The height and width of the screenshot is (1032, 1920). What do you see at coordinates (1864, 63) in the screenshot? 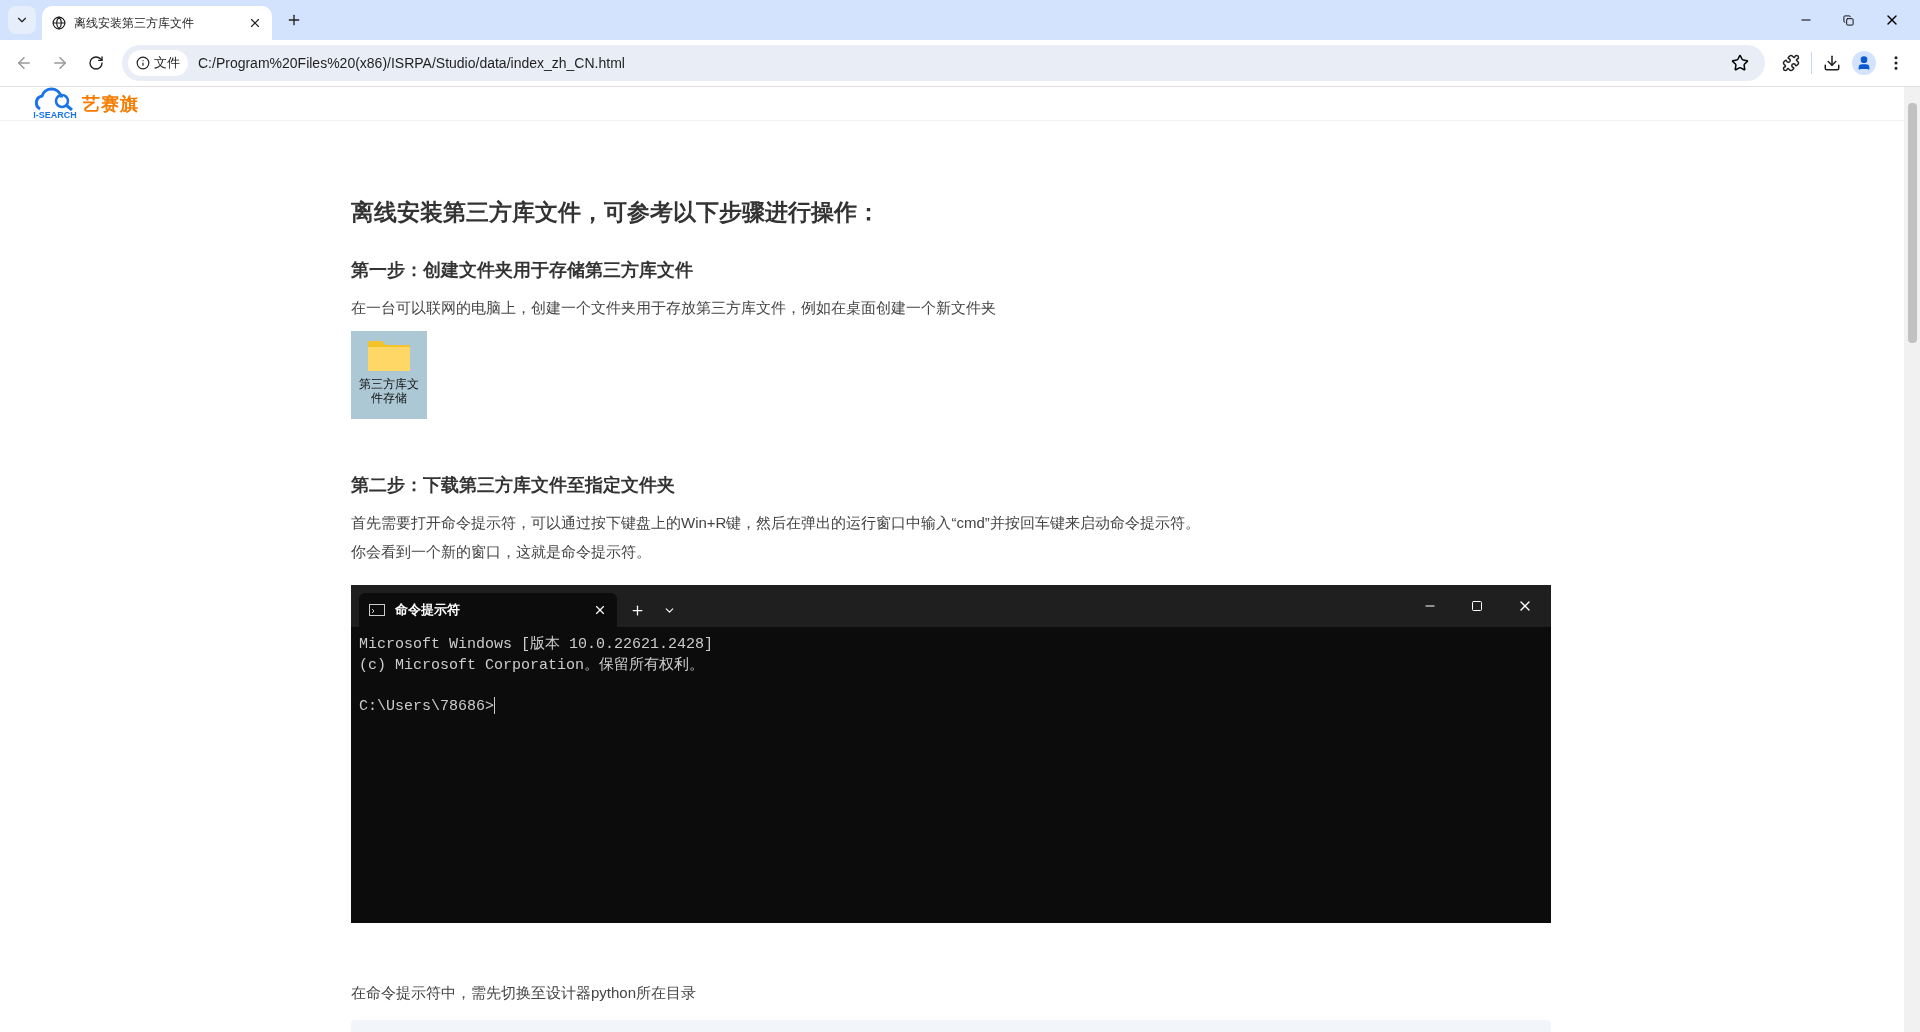
I see `profile-icon` at bounding box center [1864, 63].